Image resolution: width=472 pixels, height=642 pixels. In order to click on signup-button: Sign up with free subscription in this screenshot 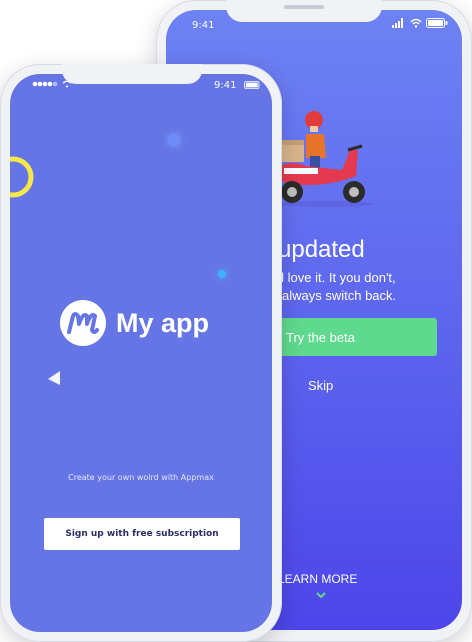, I will do `click(142, 534)`.